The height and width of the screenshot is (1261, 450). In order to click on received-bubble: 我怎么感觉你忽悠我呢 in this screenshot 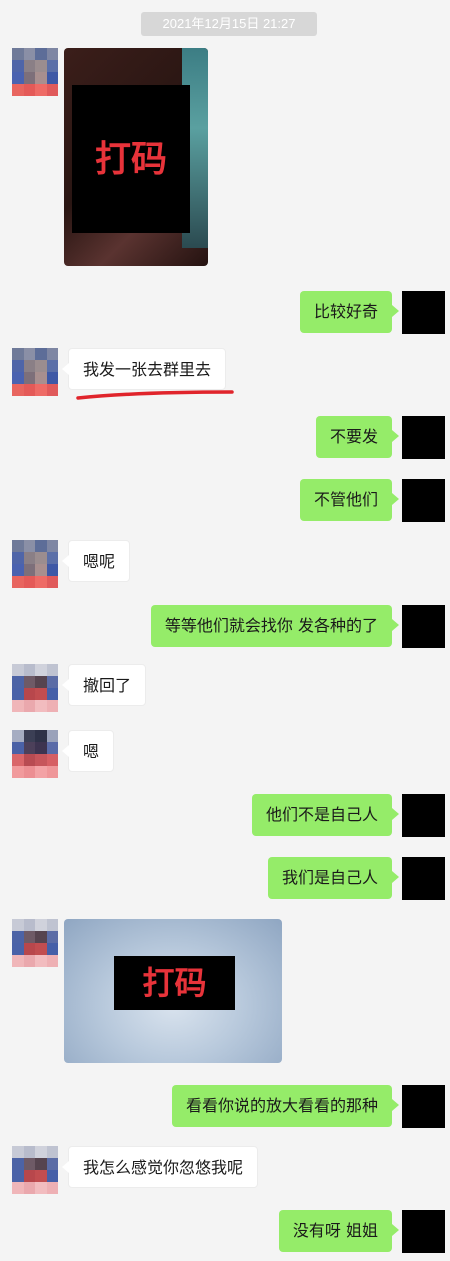, I will do `click(160, 1167)`.